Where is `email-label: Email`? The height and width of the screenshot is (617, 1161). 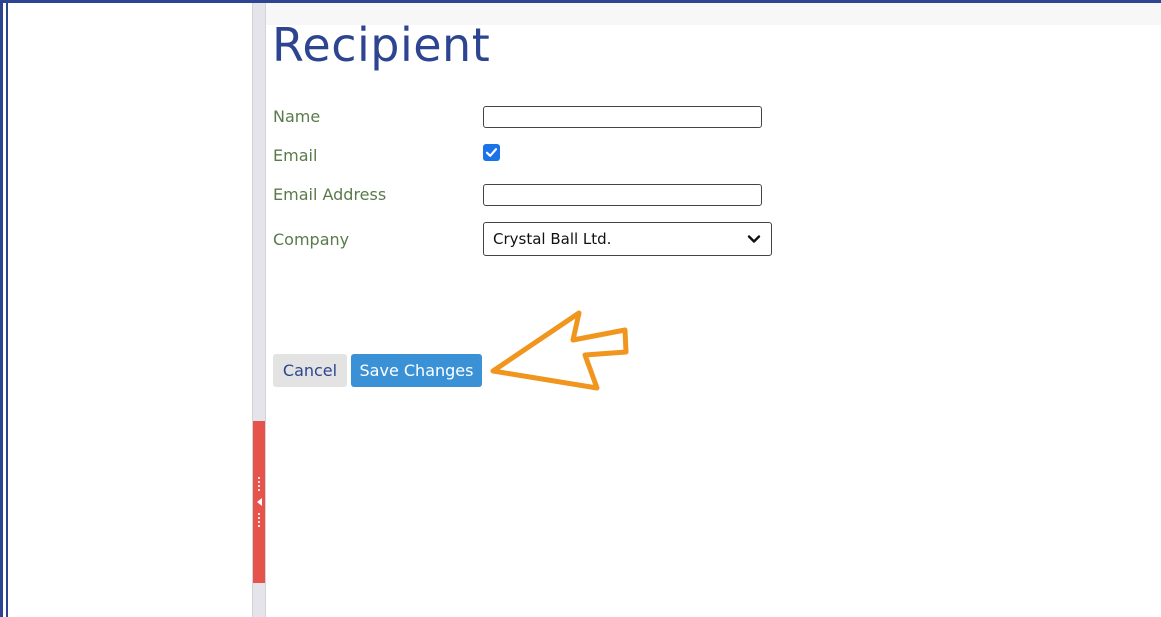
email-label: Email is located at coordinates (295, 155).